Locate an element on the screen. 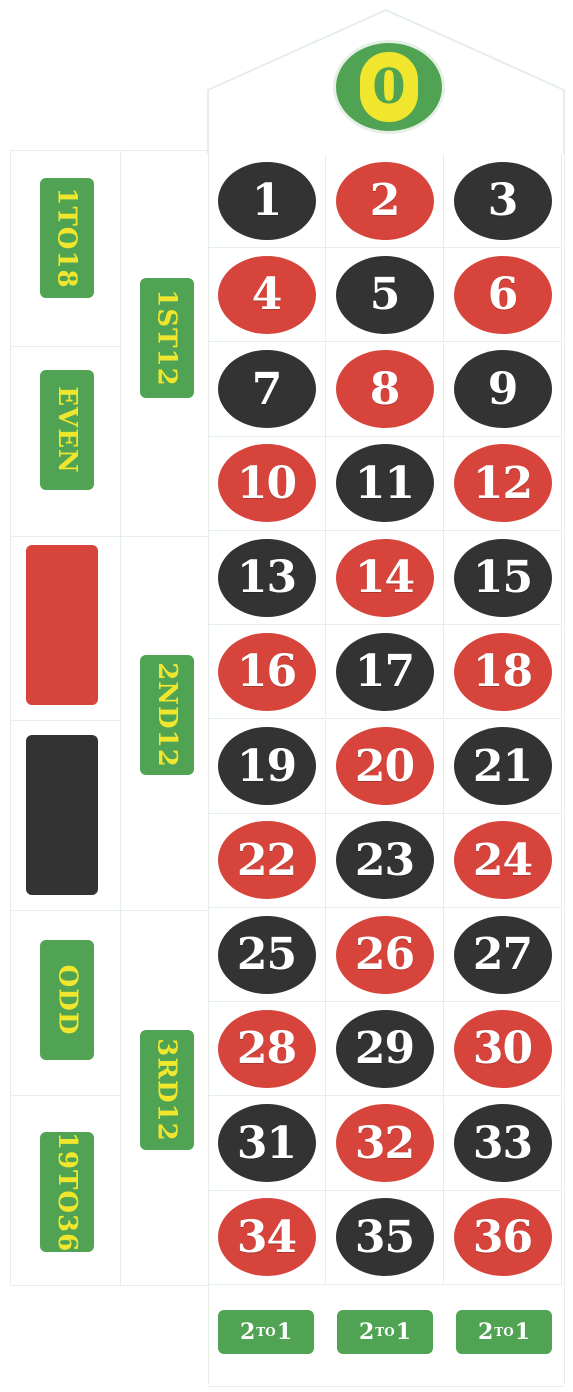 The width and height of the screenshot is (573, 1392). dozen-3-bet: 3RD12 is located at coordinates (167, 1090).